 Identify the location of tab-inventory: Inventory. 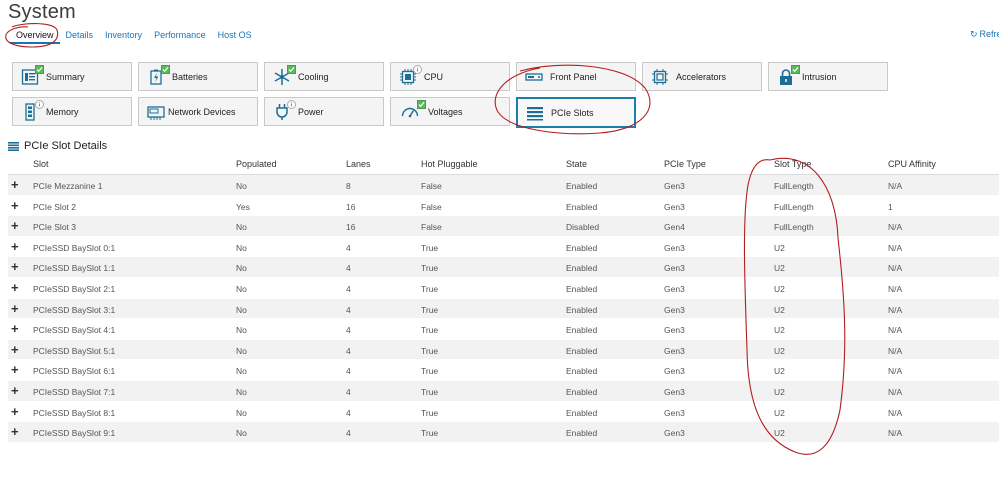
(123, 36).